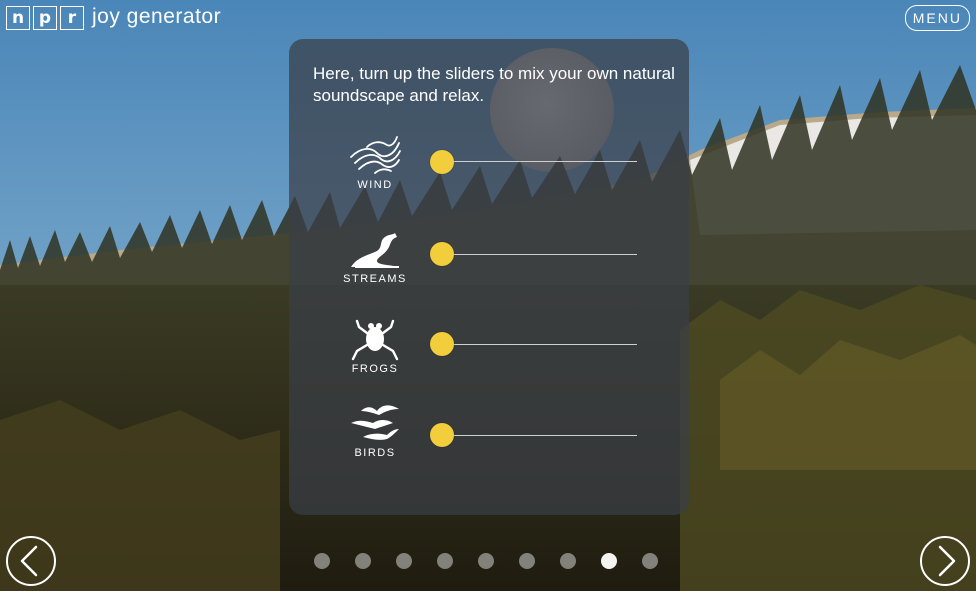  I want to click on slider-knob-birds, so click(442, 435).